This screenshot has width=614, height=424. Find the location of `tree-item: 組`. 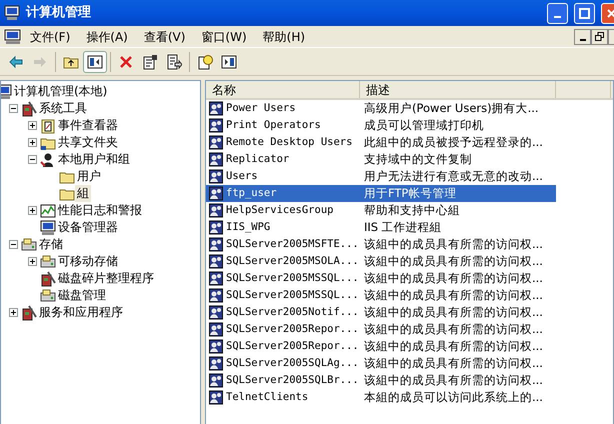

tree-item: 組 is located at coordinates (83, 193).